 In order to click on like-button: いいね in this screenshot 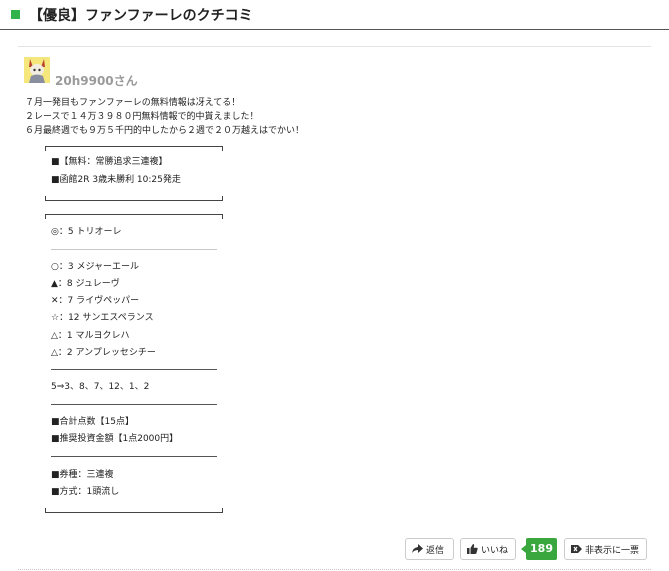, I will do `click(488, 549)`.